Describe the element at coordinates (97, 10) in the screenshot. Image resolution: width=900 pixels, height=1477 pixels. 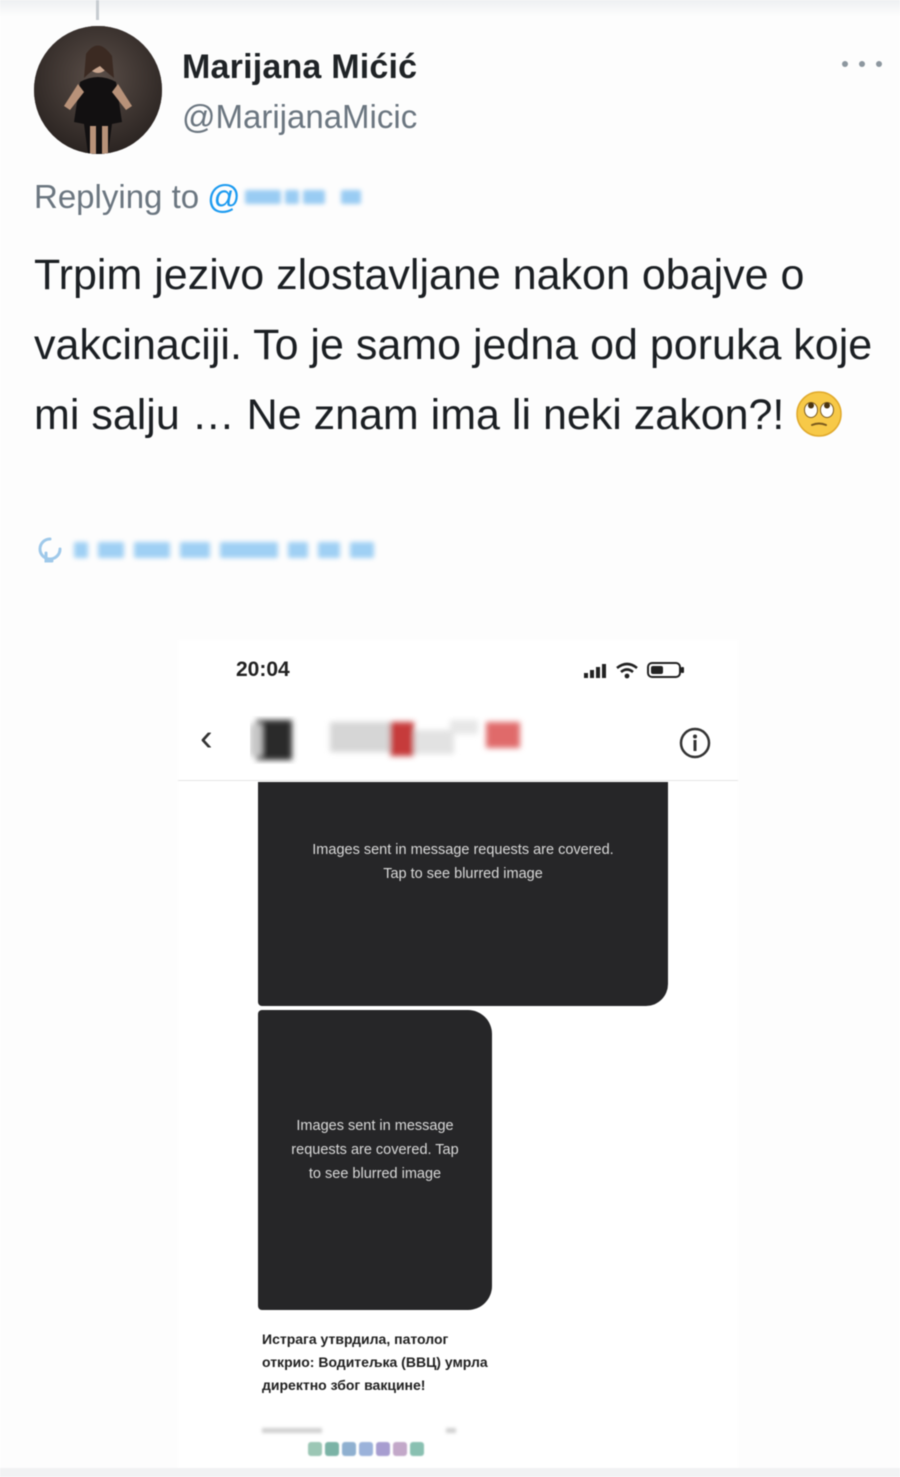
I see `thread-line` at that location.